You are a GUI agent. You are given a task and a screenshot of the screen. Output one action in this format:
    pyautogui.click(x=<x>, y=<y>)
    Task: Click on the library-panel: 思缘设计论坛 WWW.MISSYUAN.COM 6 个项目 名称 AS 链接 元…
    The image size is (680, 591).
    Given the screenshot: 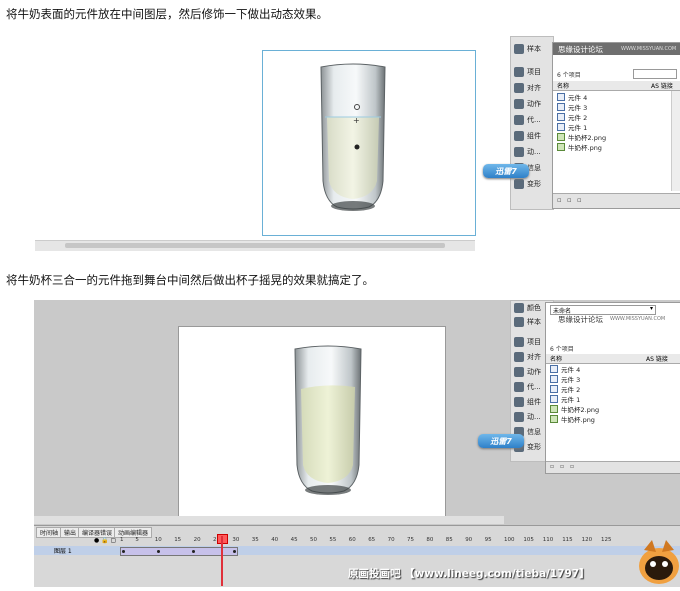 What is the action you would take?
    pyautogui.click(x=616, y=125)
    